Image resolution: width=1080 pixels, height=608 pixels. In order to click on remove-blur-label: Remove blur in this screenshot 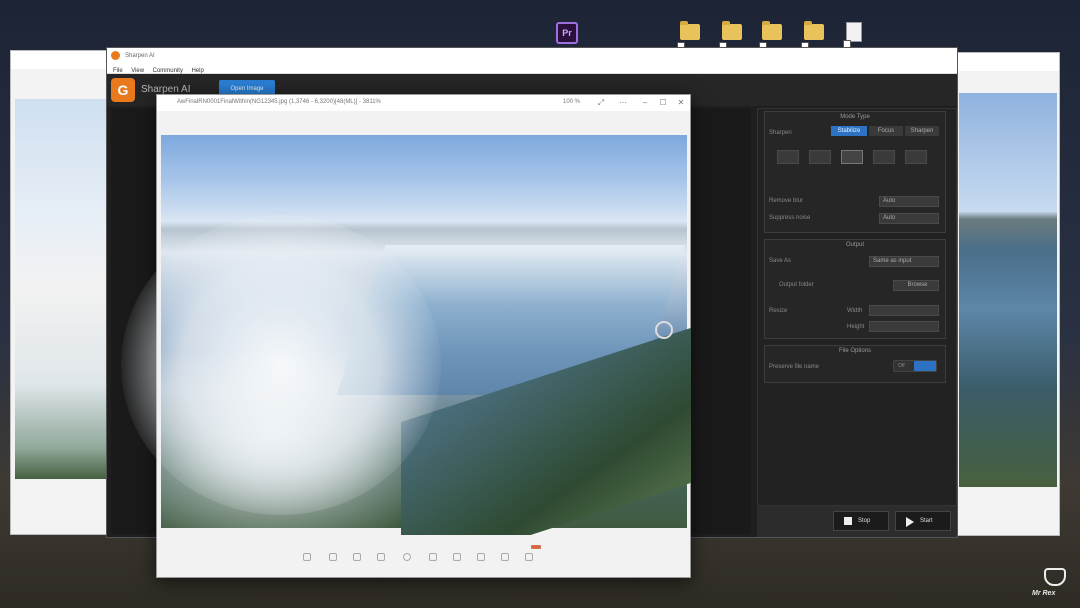, I will do `click(786, 201)`.